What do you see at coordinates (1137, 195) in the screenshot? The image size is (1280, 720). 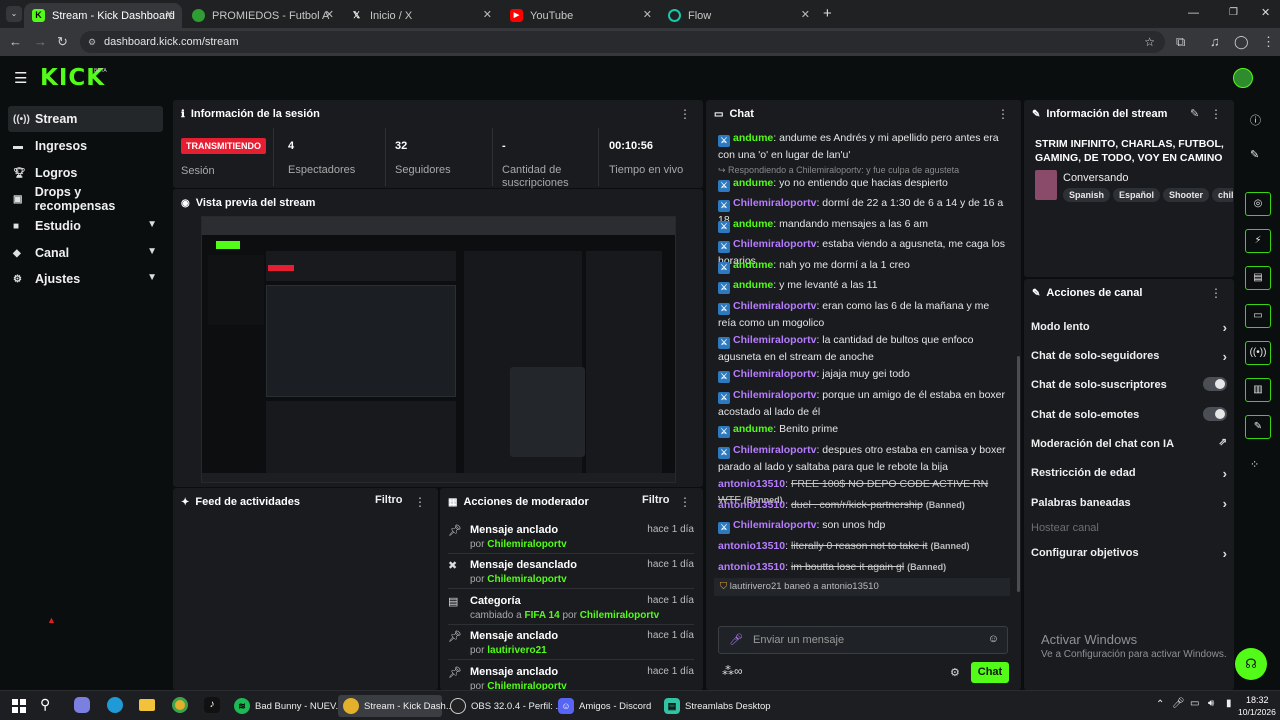 I see `tag-chip: Español` at bounding box center [1137, 195].